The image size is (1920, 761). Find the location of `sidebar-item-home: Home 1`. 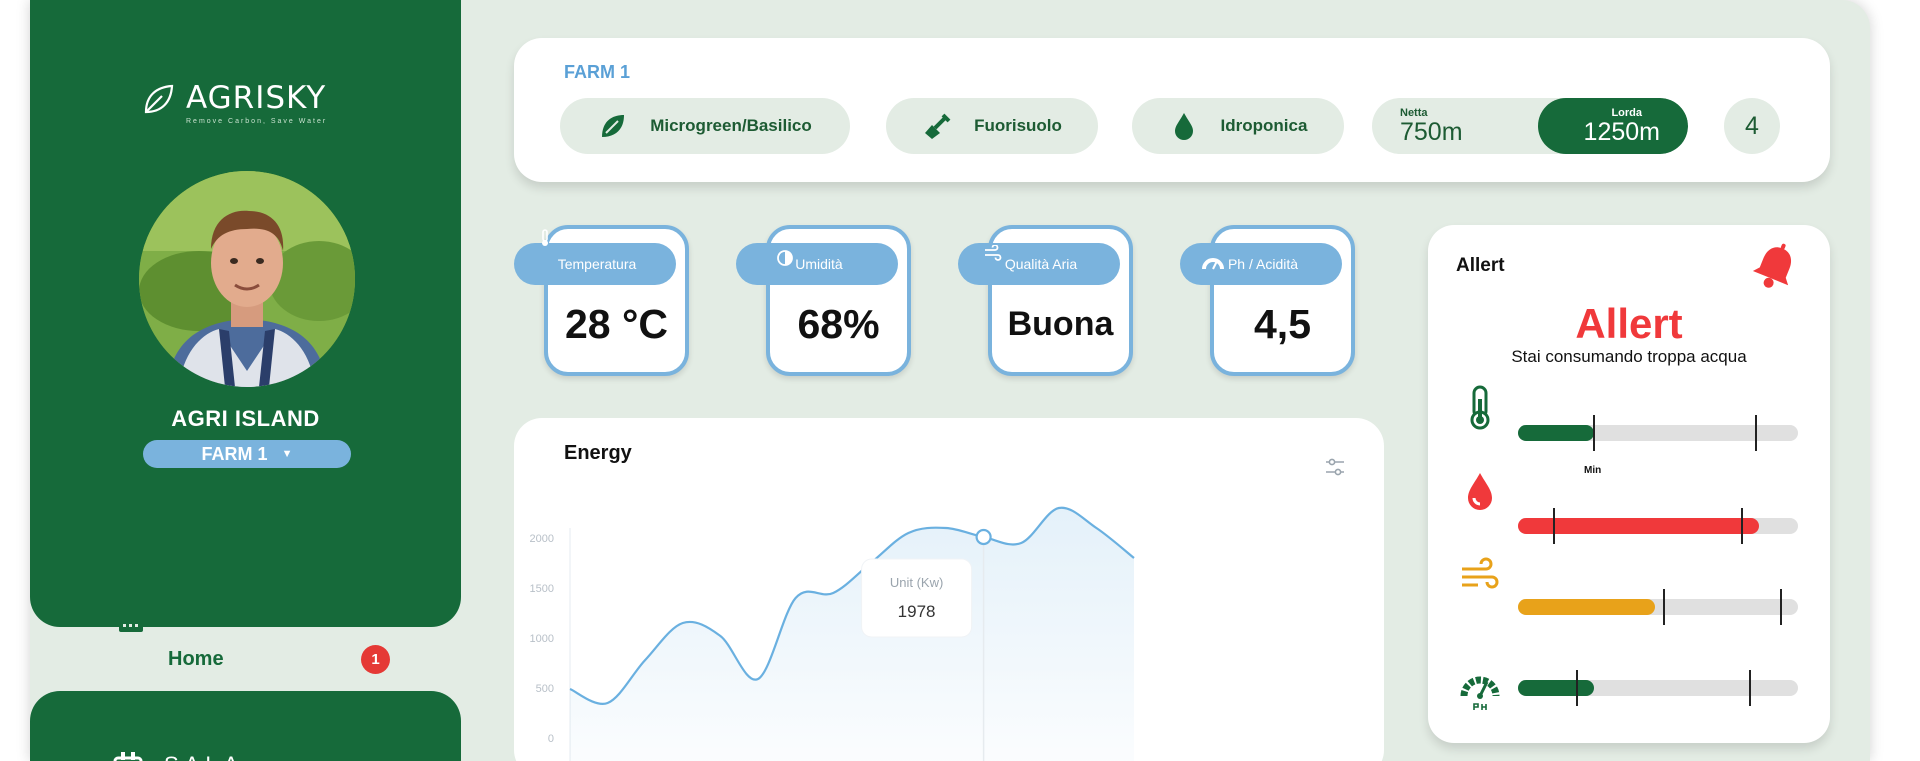

sidebar-item-home: Home 1 is located at coordinates (274, 656).